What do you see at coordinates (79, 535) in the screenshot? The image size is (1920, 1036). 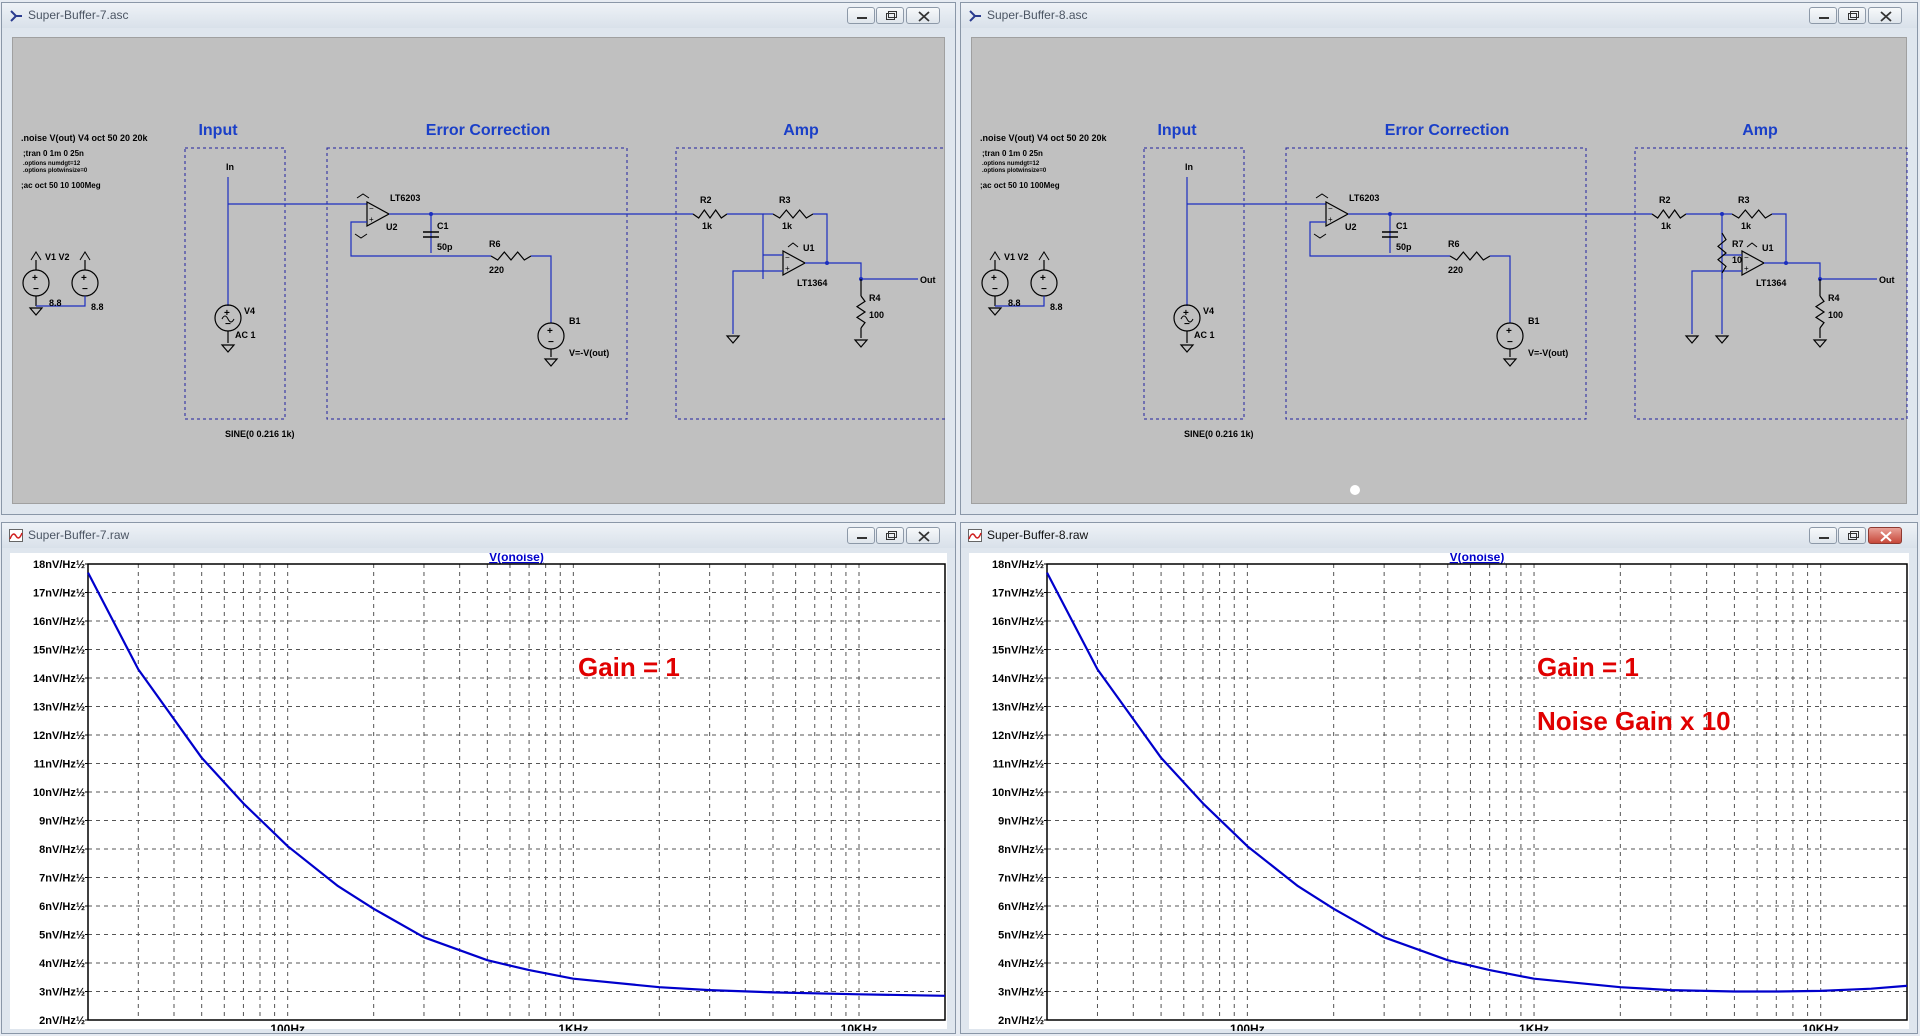 I see `window-title: Super-Buffer-7.raw` at bounding box center [79, 535].